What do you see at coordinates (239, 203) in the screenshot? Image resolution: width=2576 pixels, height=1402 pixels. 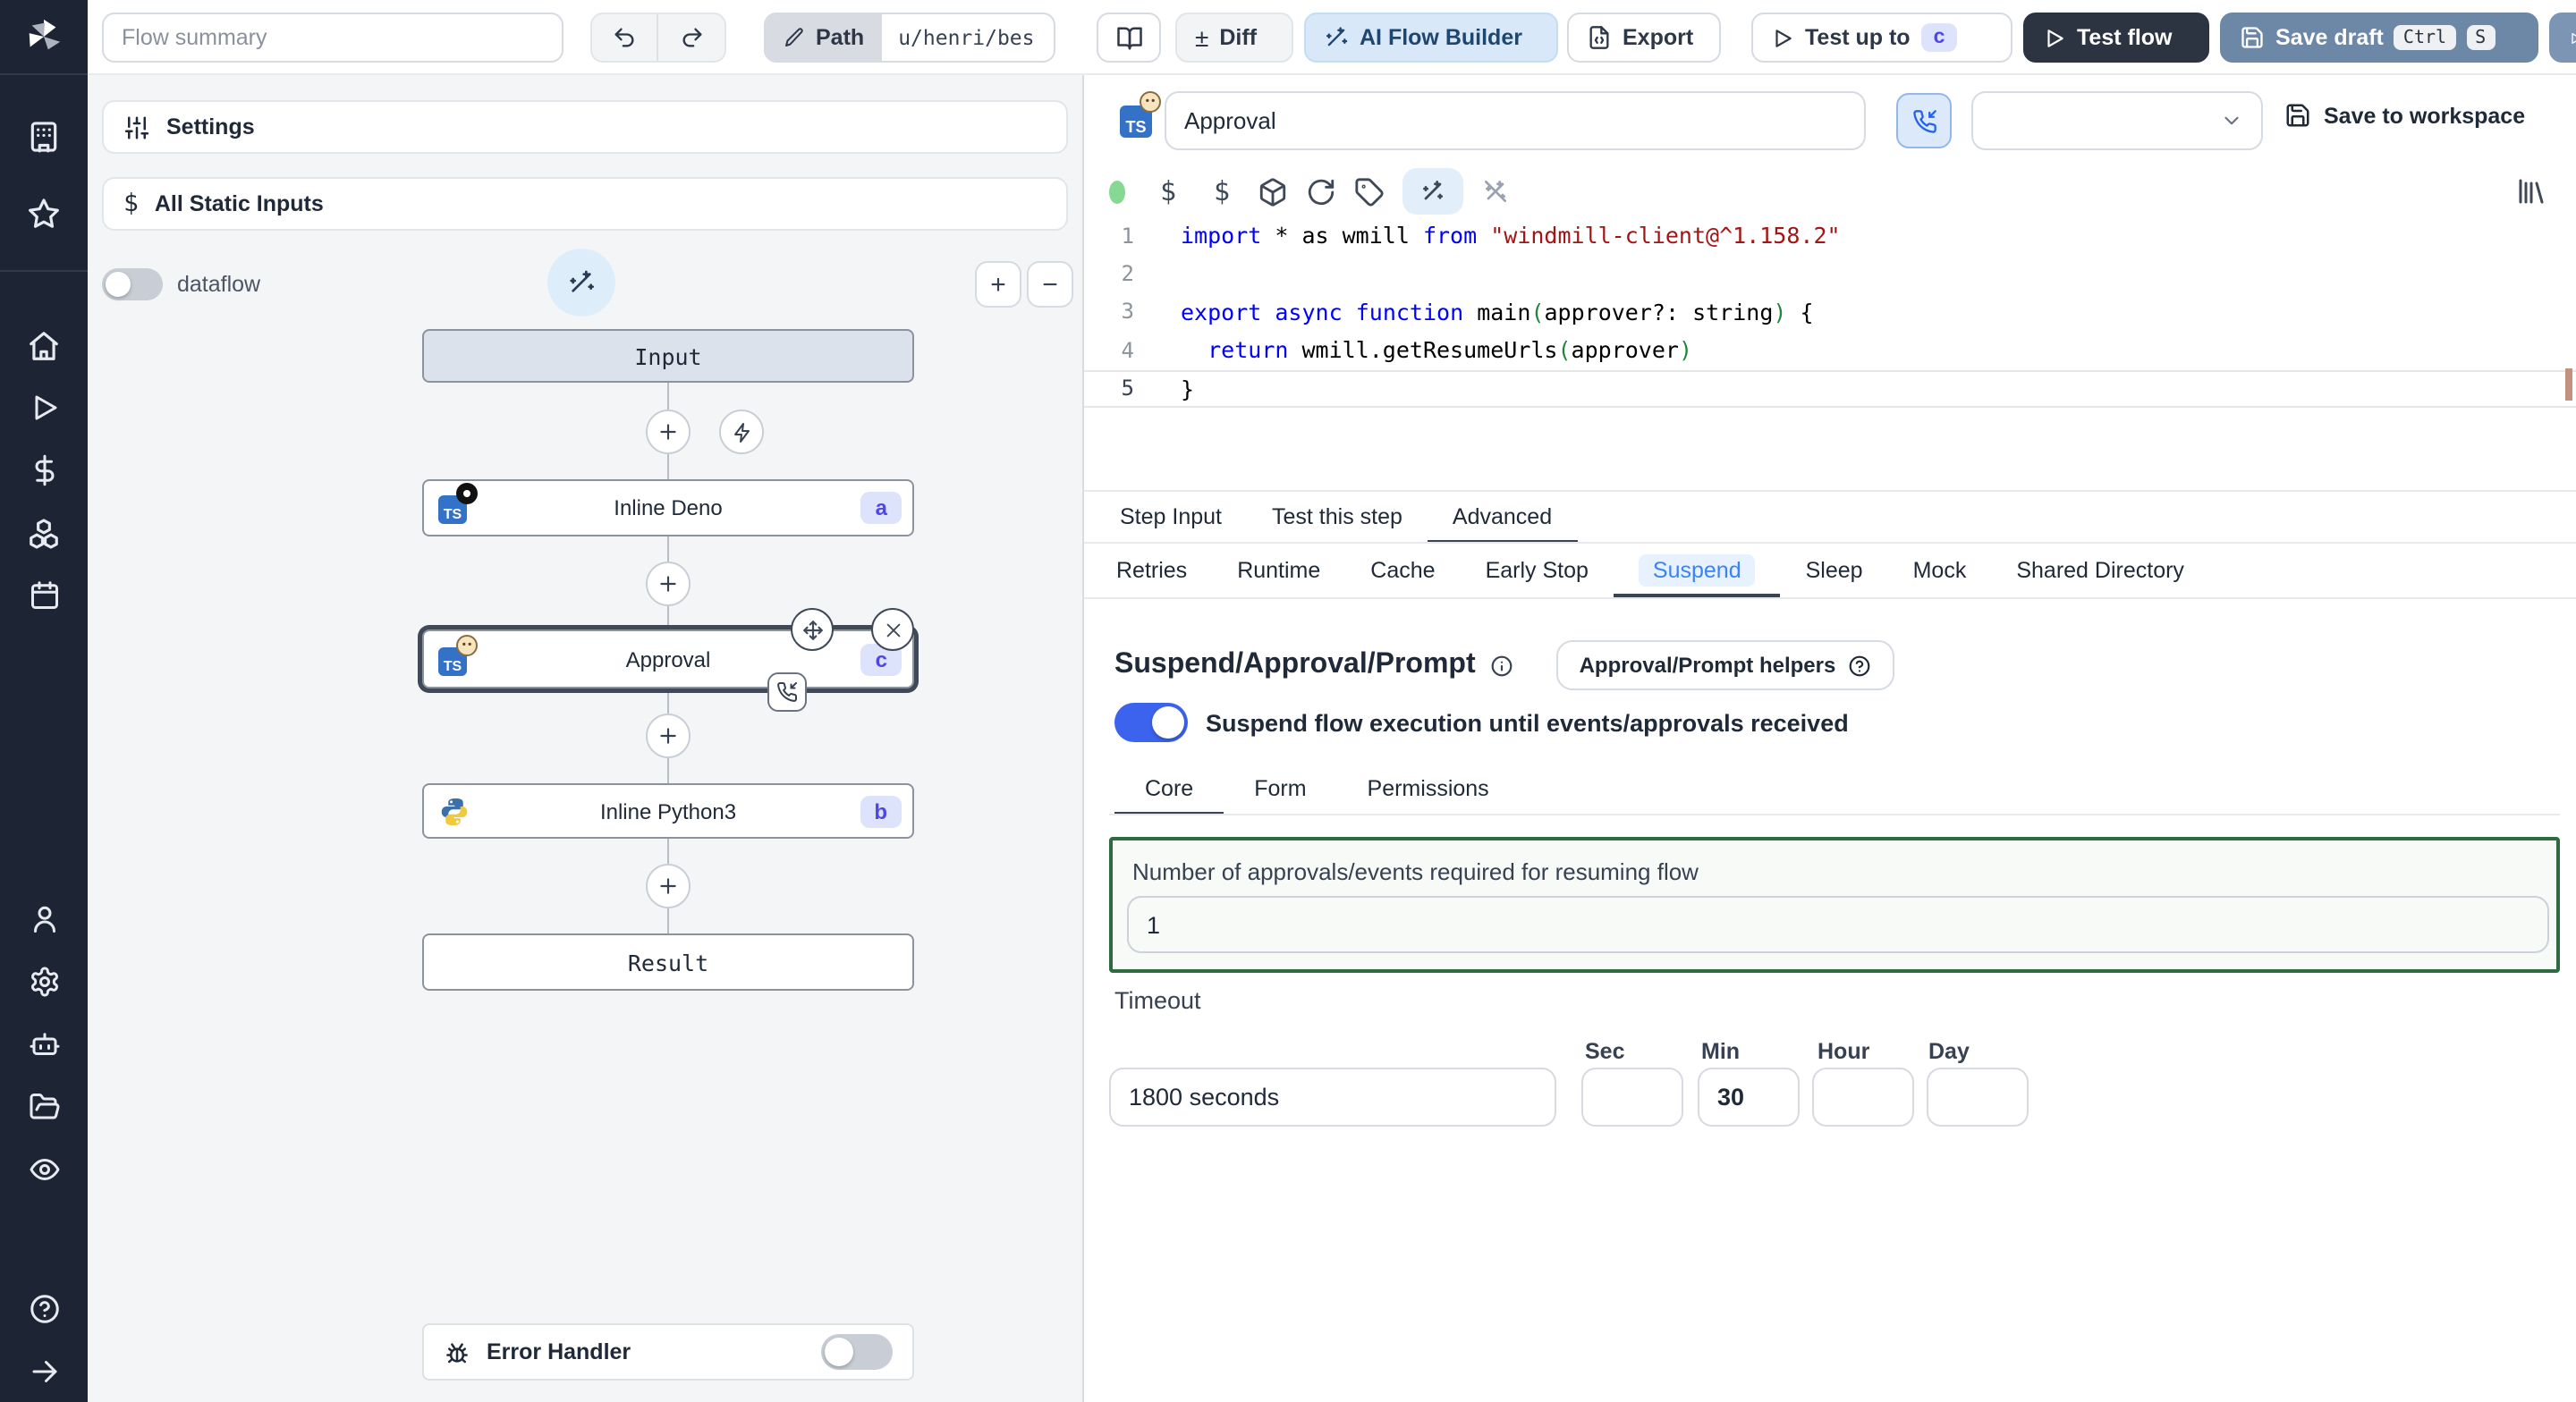 I see `all-static-inputs-label: All Static Inputs` at bounding box center [239, 203].